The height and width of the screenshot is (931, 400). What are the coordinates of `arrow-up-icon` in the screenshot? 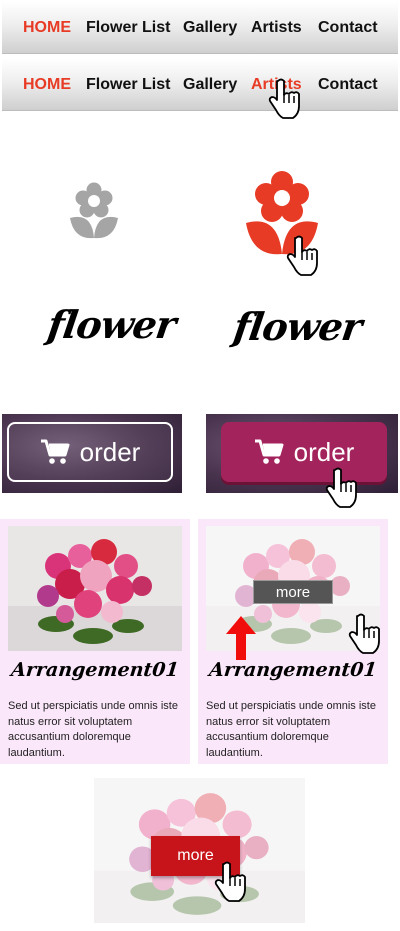 It's located at (241, 638).